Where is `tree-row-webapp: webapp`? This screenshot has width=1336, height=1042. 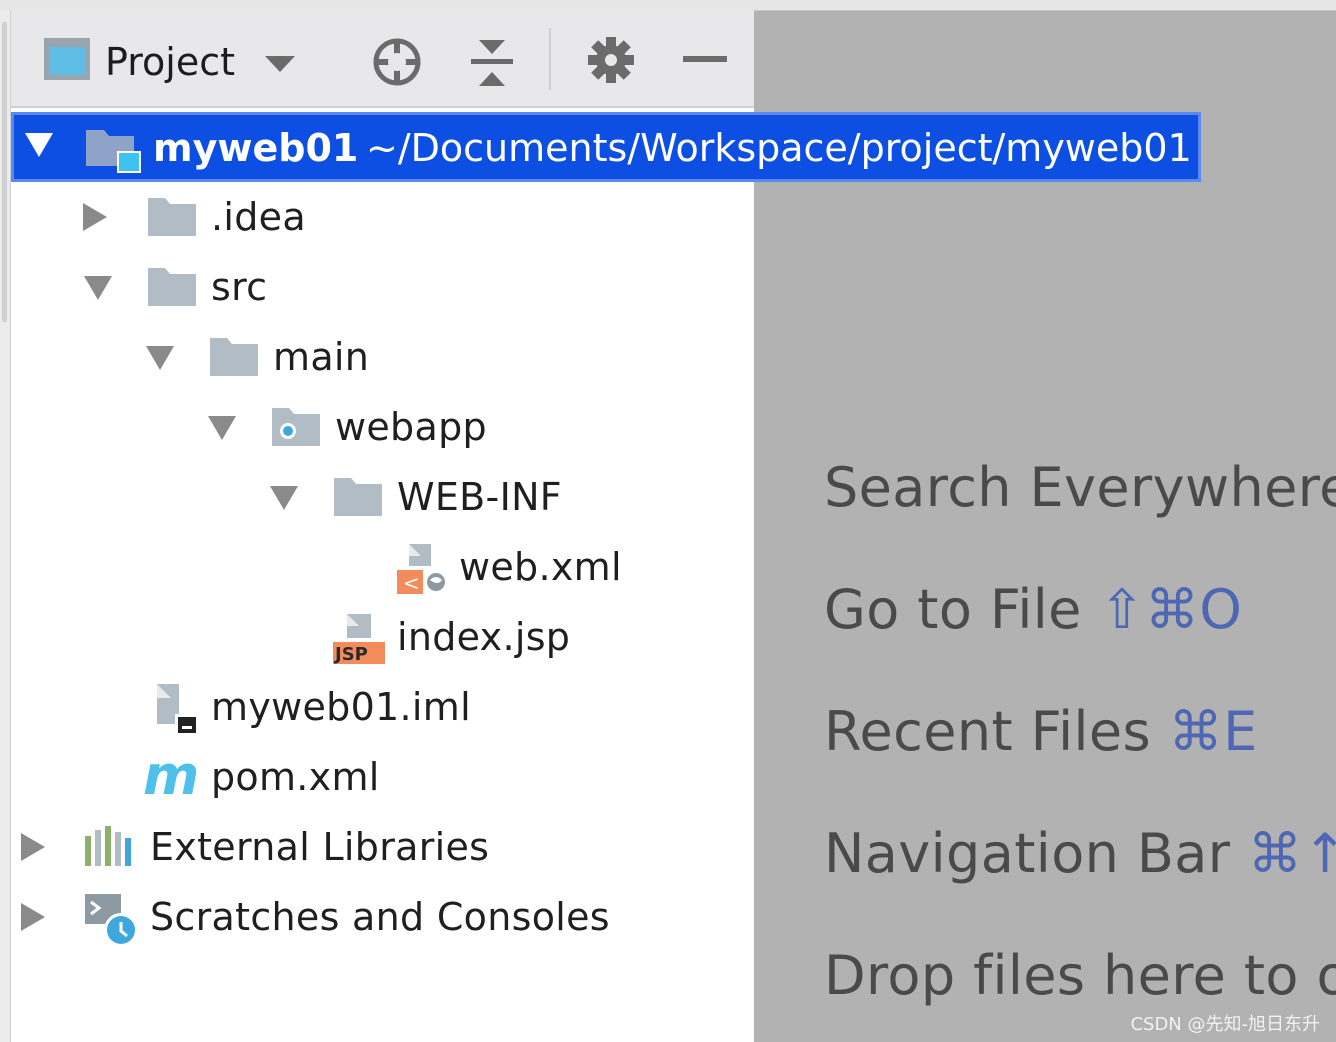
tree-row-webapp: webapp is located at coordinates (382, 427).